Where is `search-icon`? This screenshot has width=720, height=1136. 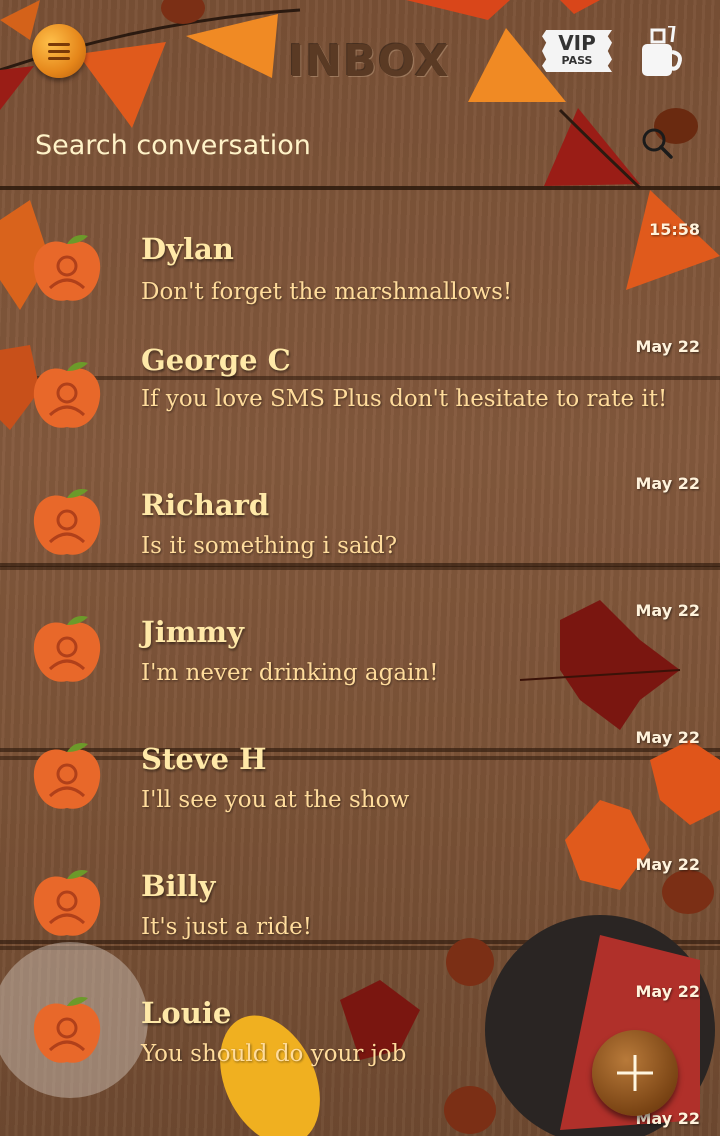 search-icon is located at coordinates (657, 143).